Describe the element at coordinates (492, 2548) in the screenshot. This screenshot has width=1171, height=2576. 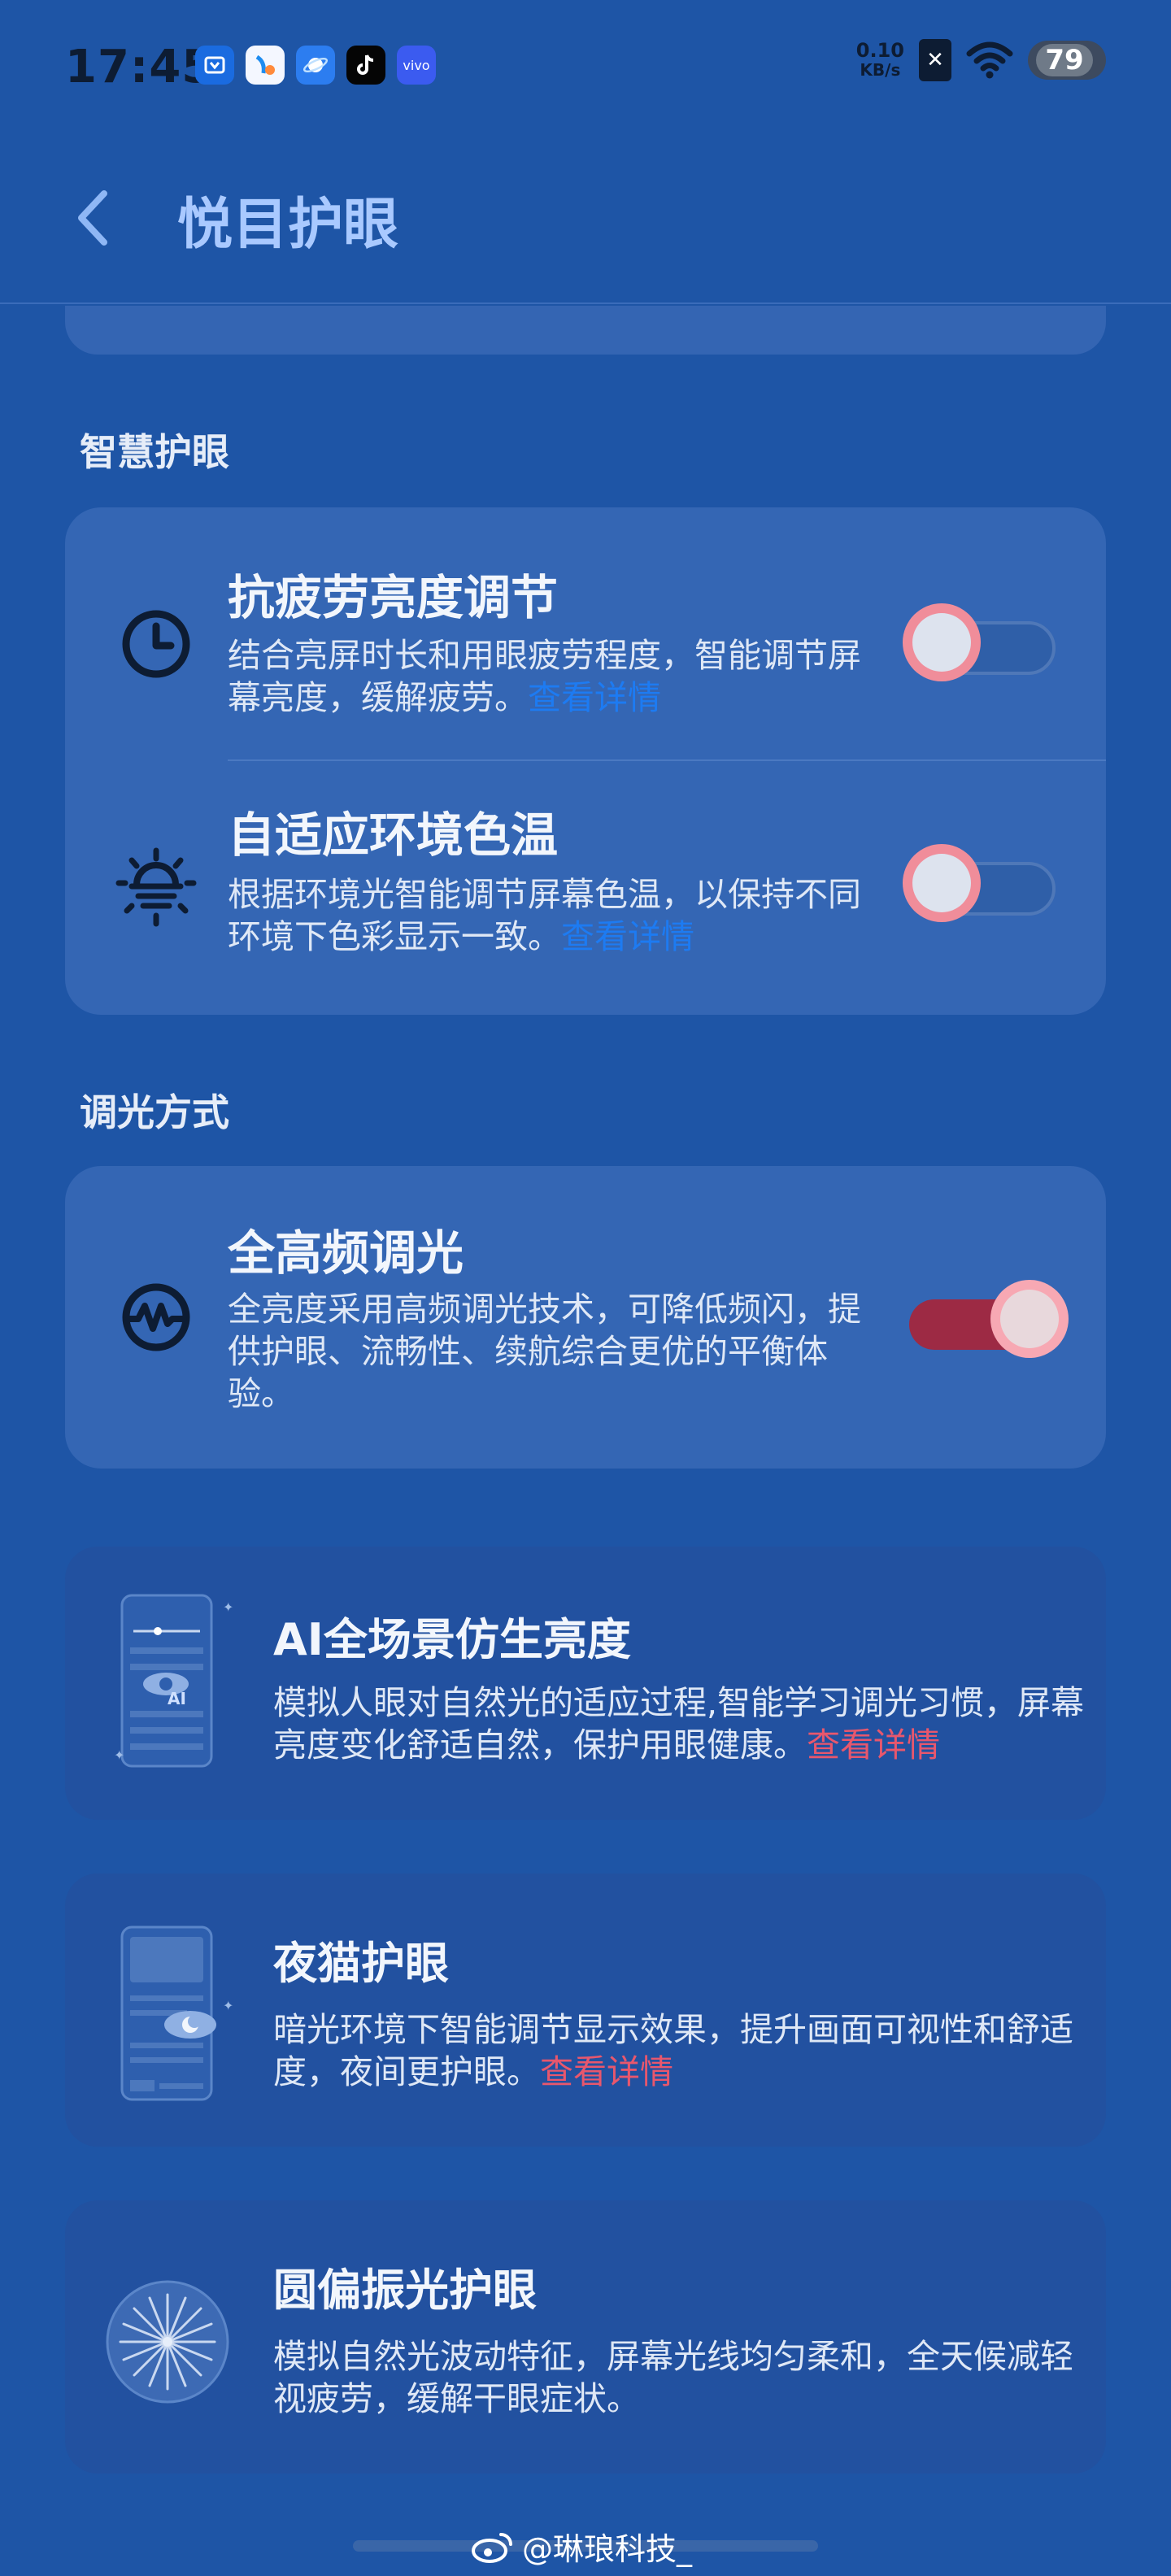
I see `weibo-icon` at that location.